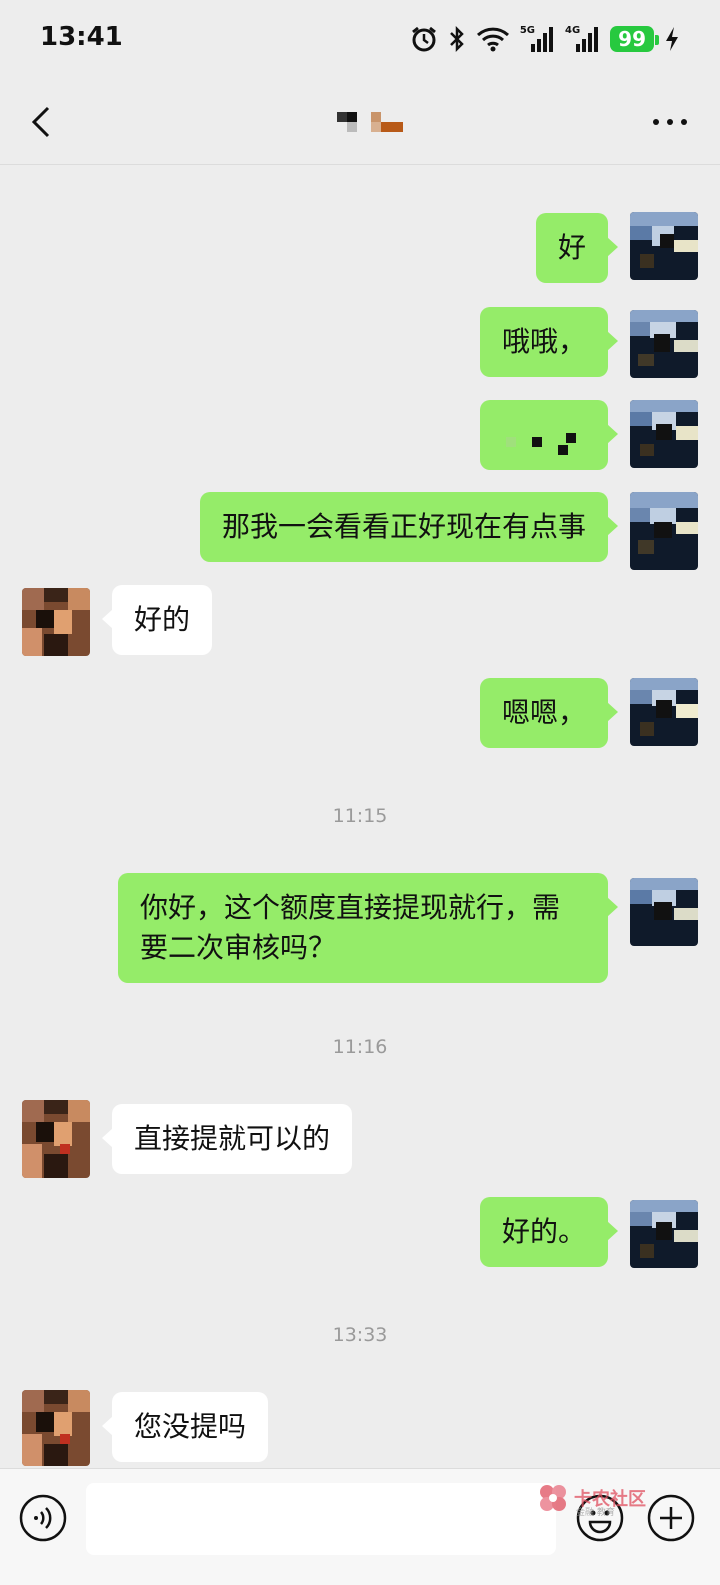 This screenshot has height=1585, width=720. What do you see at coordinates (672, 39) in the screenshot?
I see `charging-icon` at bounding box center [672, 39].